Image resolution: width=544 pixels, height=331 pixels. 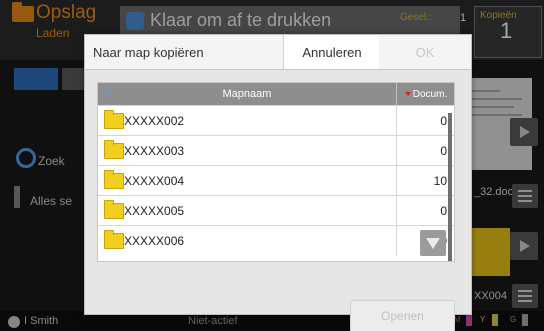 I want to click on table-header: Mapnaam Docum., so click(x=276, y=94).